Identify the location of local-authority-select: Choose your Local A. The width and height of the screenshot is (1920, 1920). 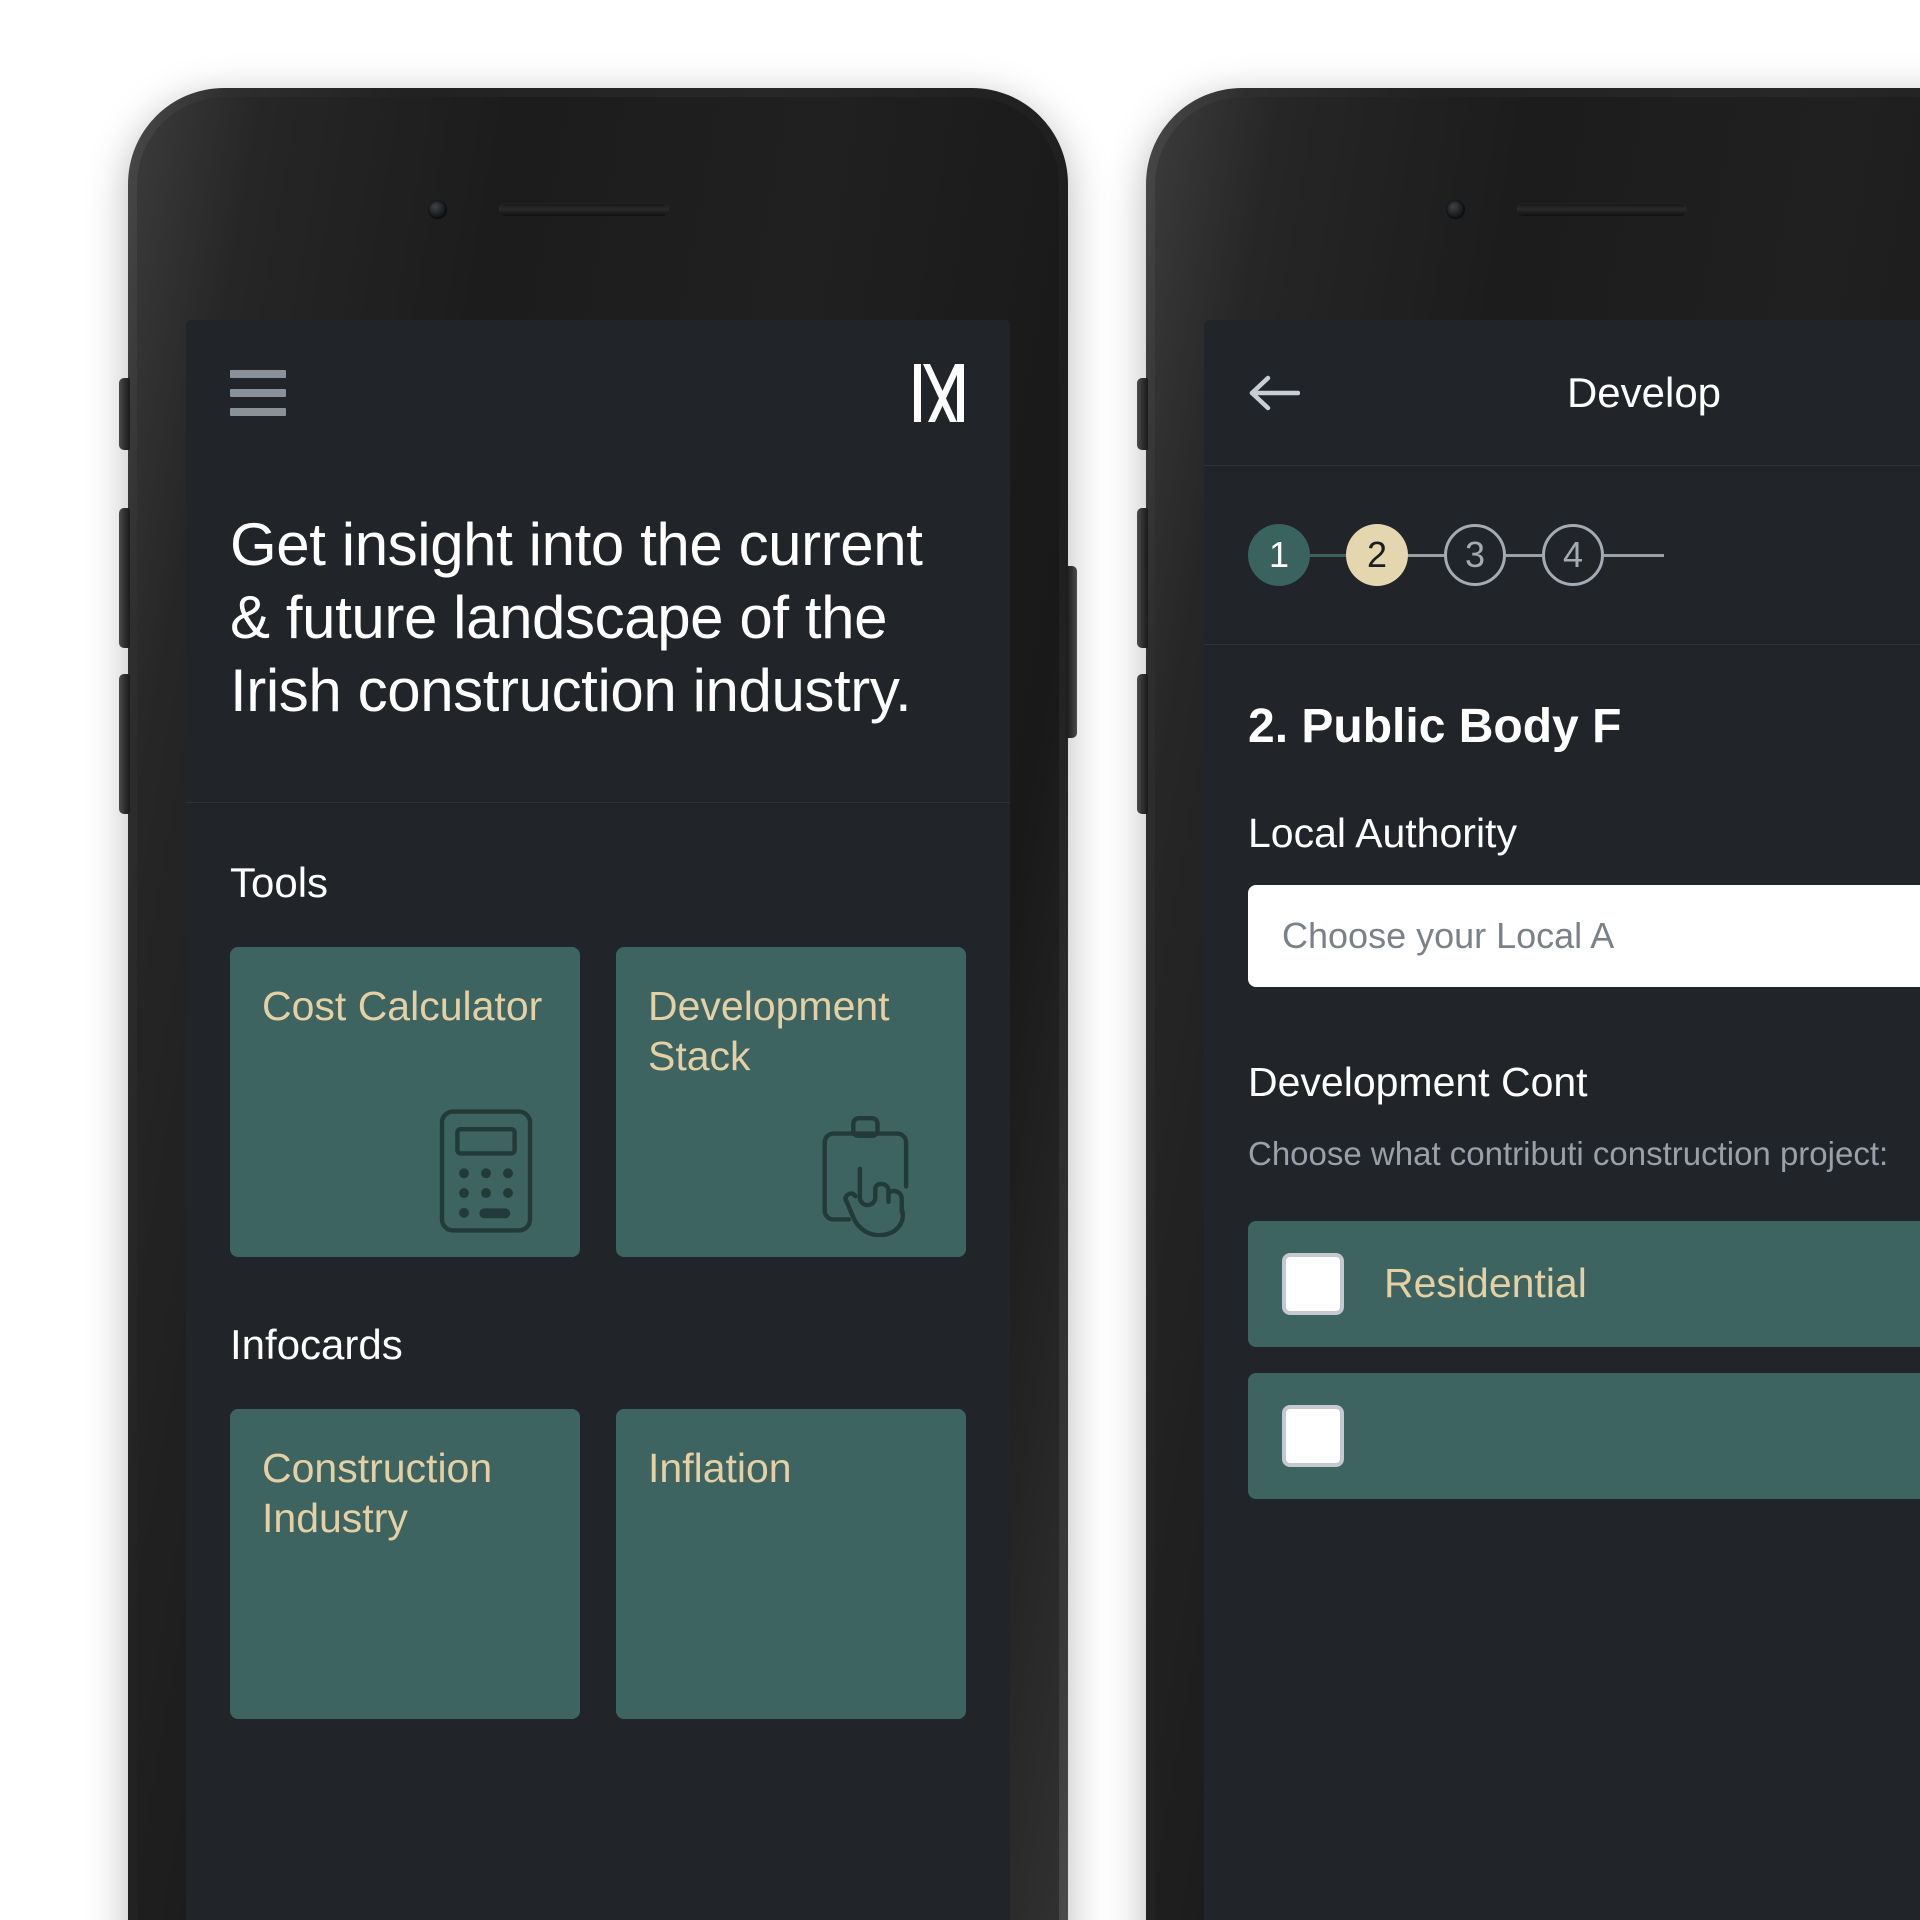
(1584, 936).